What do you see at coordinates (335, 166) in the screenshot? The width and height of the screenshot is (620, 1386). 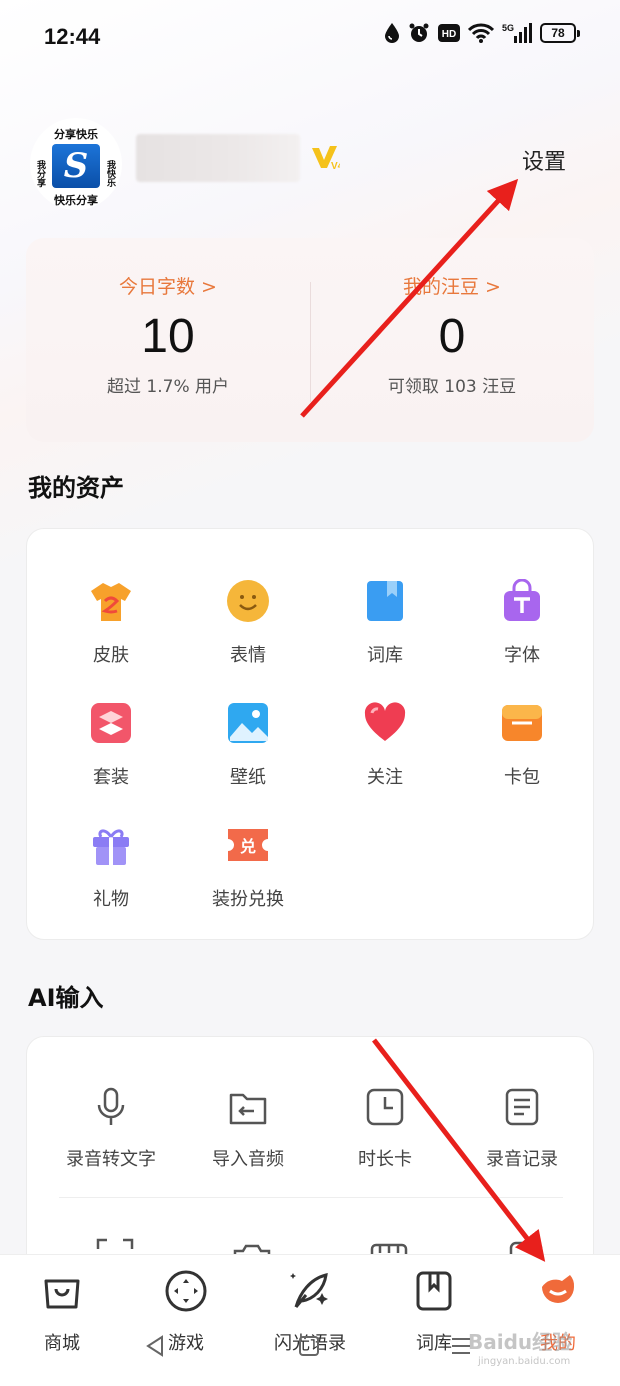 I see `svg-text: V4` at bounding box center [335, 166].